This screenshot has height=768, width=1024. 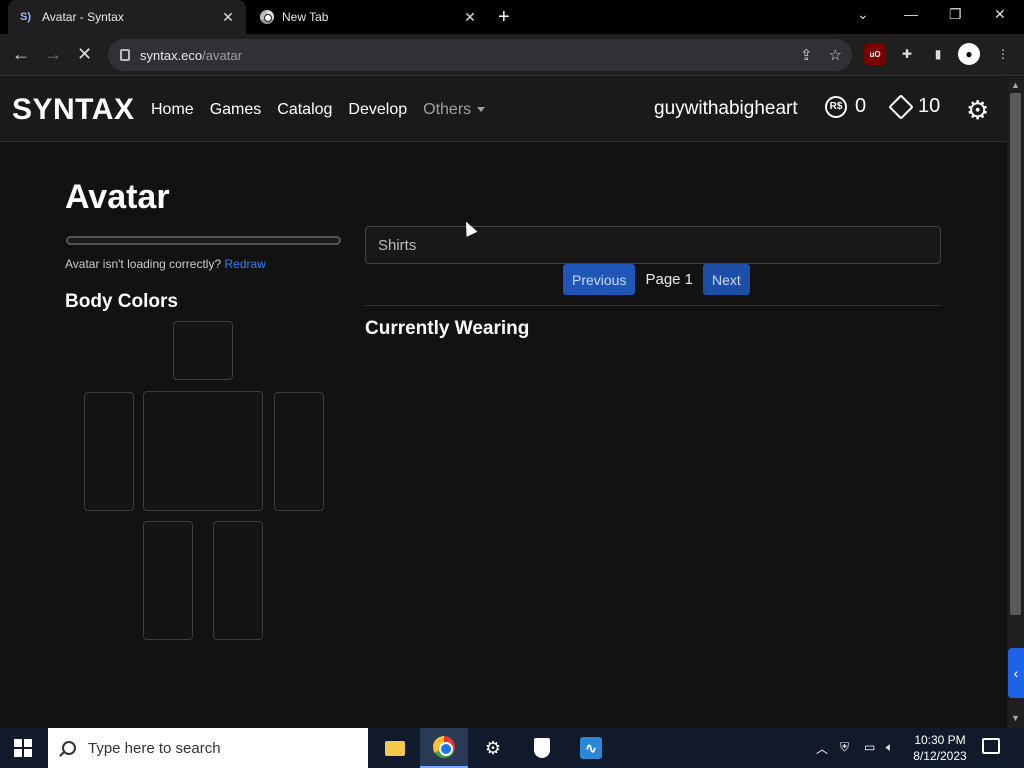 What do you see at coordinates (938, 54) in the screenshot?
I see `side-panel-icon: ▮` at bounding box center [938, 54].